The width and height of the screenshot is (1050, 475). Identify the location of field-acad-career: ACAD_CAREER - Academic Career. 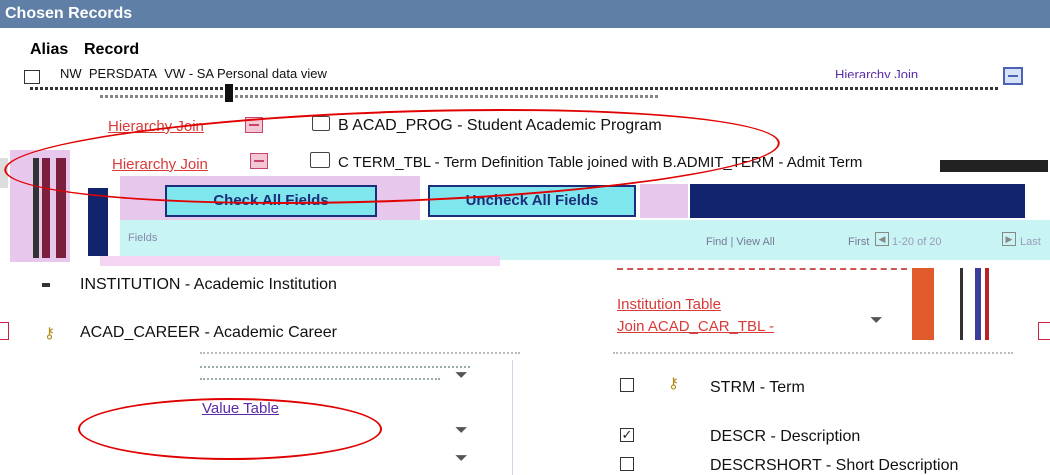
(208, 332).